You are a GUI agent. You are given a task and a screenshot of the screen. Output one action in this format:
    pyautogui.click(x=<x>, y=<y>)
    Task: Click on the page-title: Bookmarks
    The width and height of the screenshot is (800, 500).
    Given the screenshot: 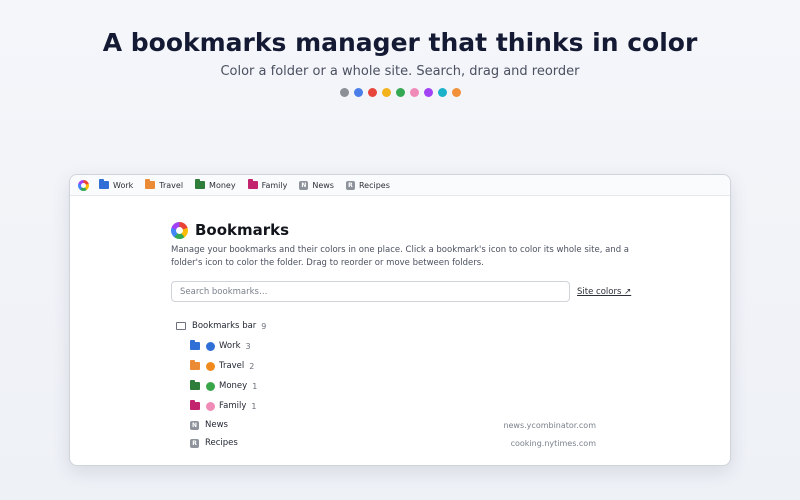 What is the action you would take?
    pyautogui.click(x=242, y=230)
    